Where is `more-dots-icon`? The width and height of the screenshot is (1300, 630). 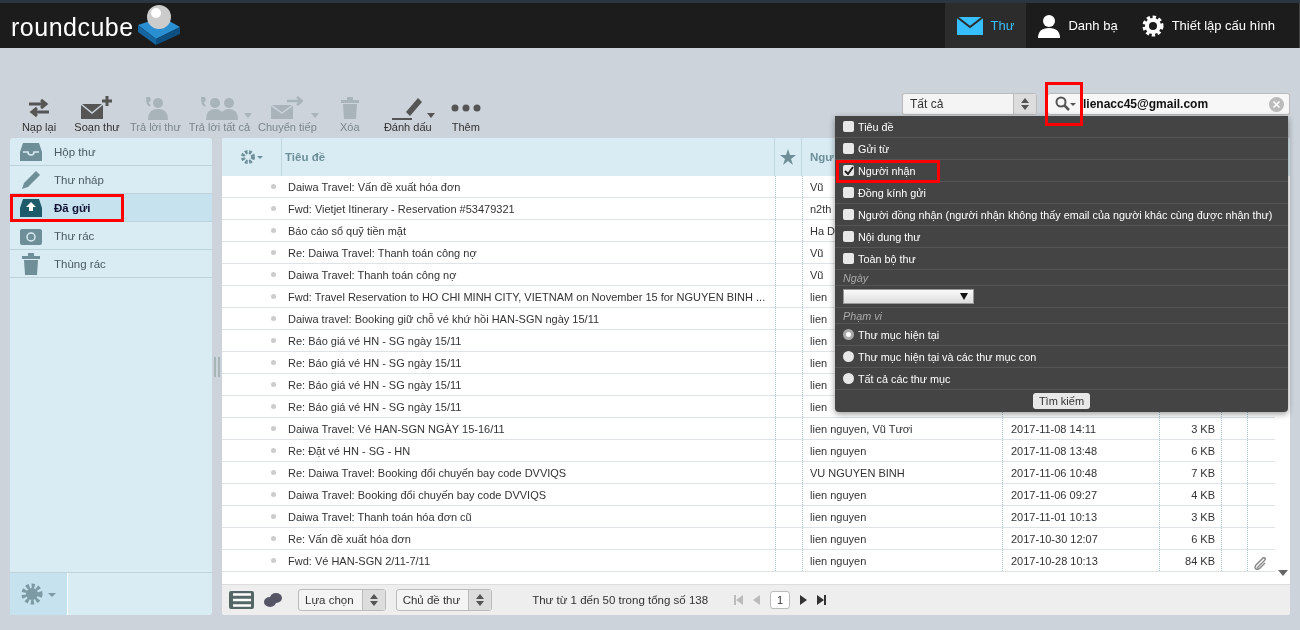 more-dots-icon is located at coordinates (465, 108).